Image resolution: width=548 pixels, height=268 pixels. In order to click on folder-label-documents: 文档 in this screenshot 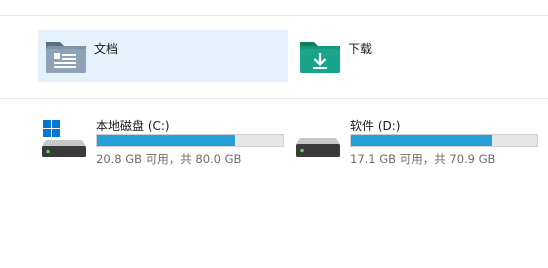, I will do `click(106, 49)`.